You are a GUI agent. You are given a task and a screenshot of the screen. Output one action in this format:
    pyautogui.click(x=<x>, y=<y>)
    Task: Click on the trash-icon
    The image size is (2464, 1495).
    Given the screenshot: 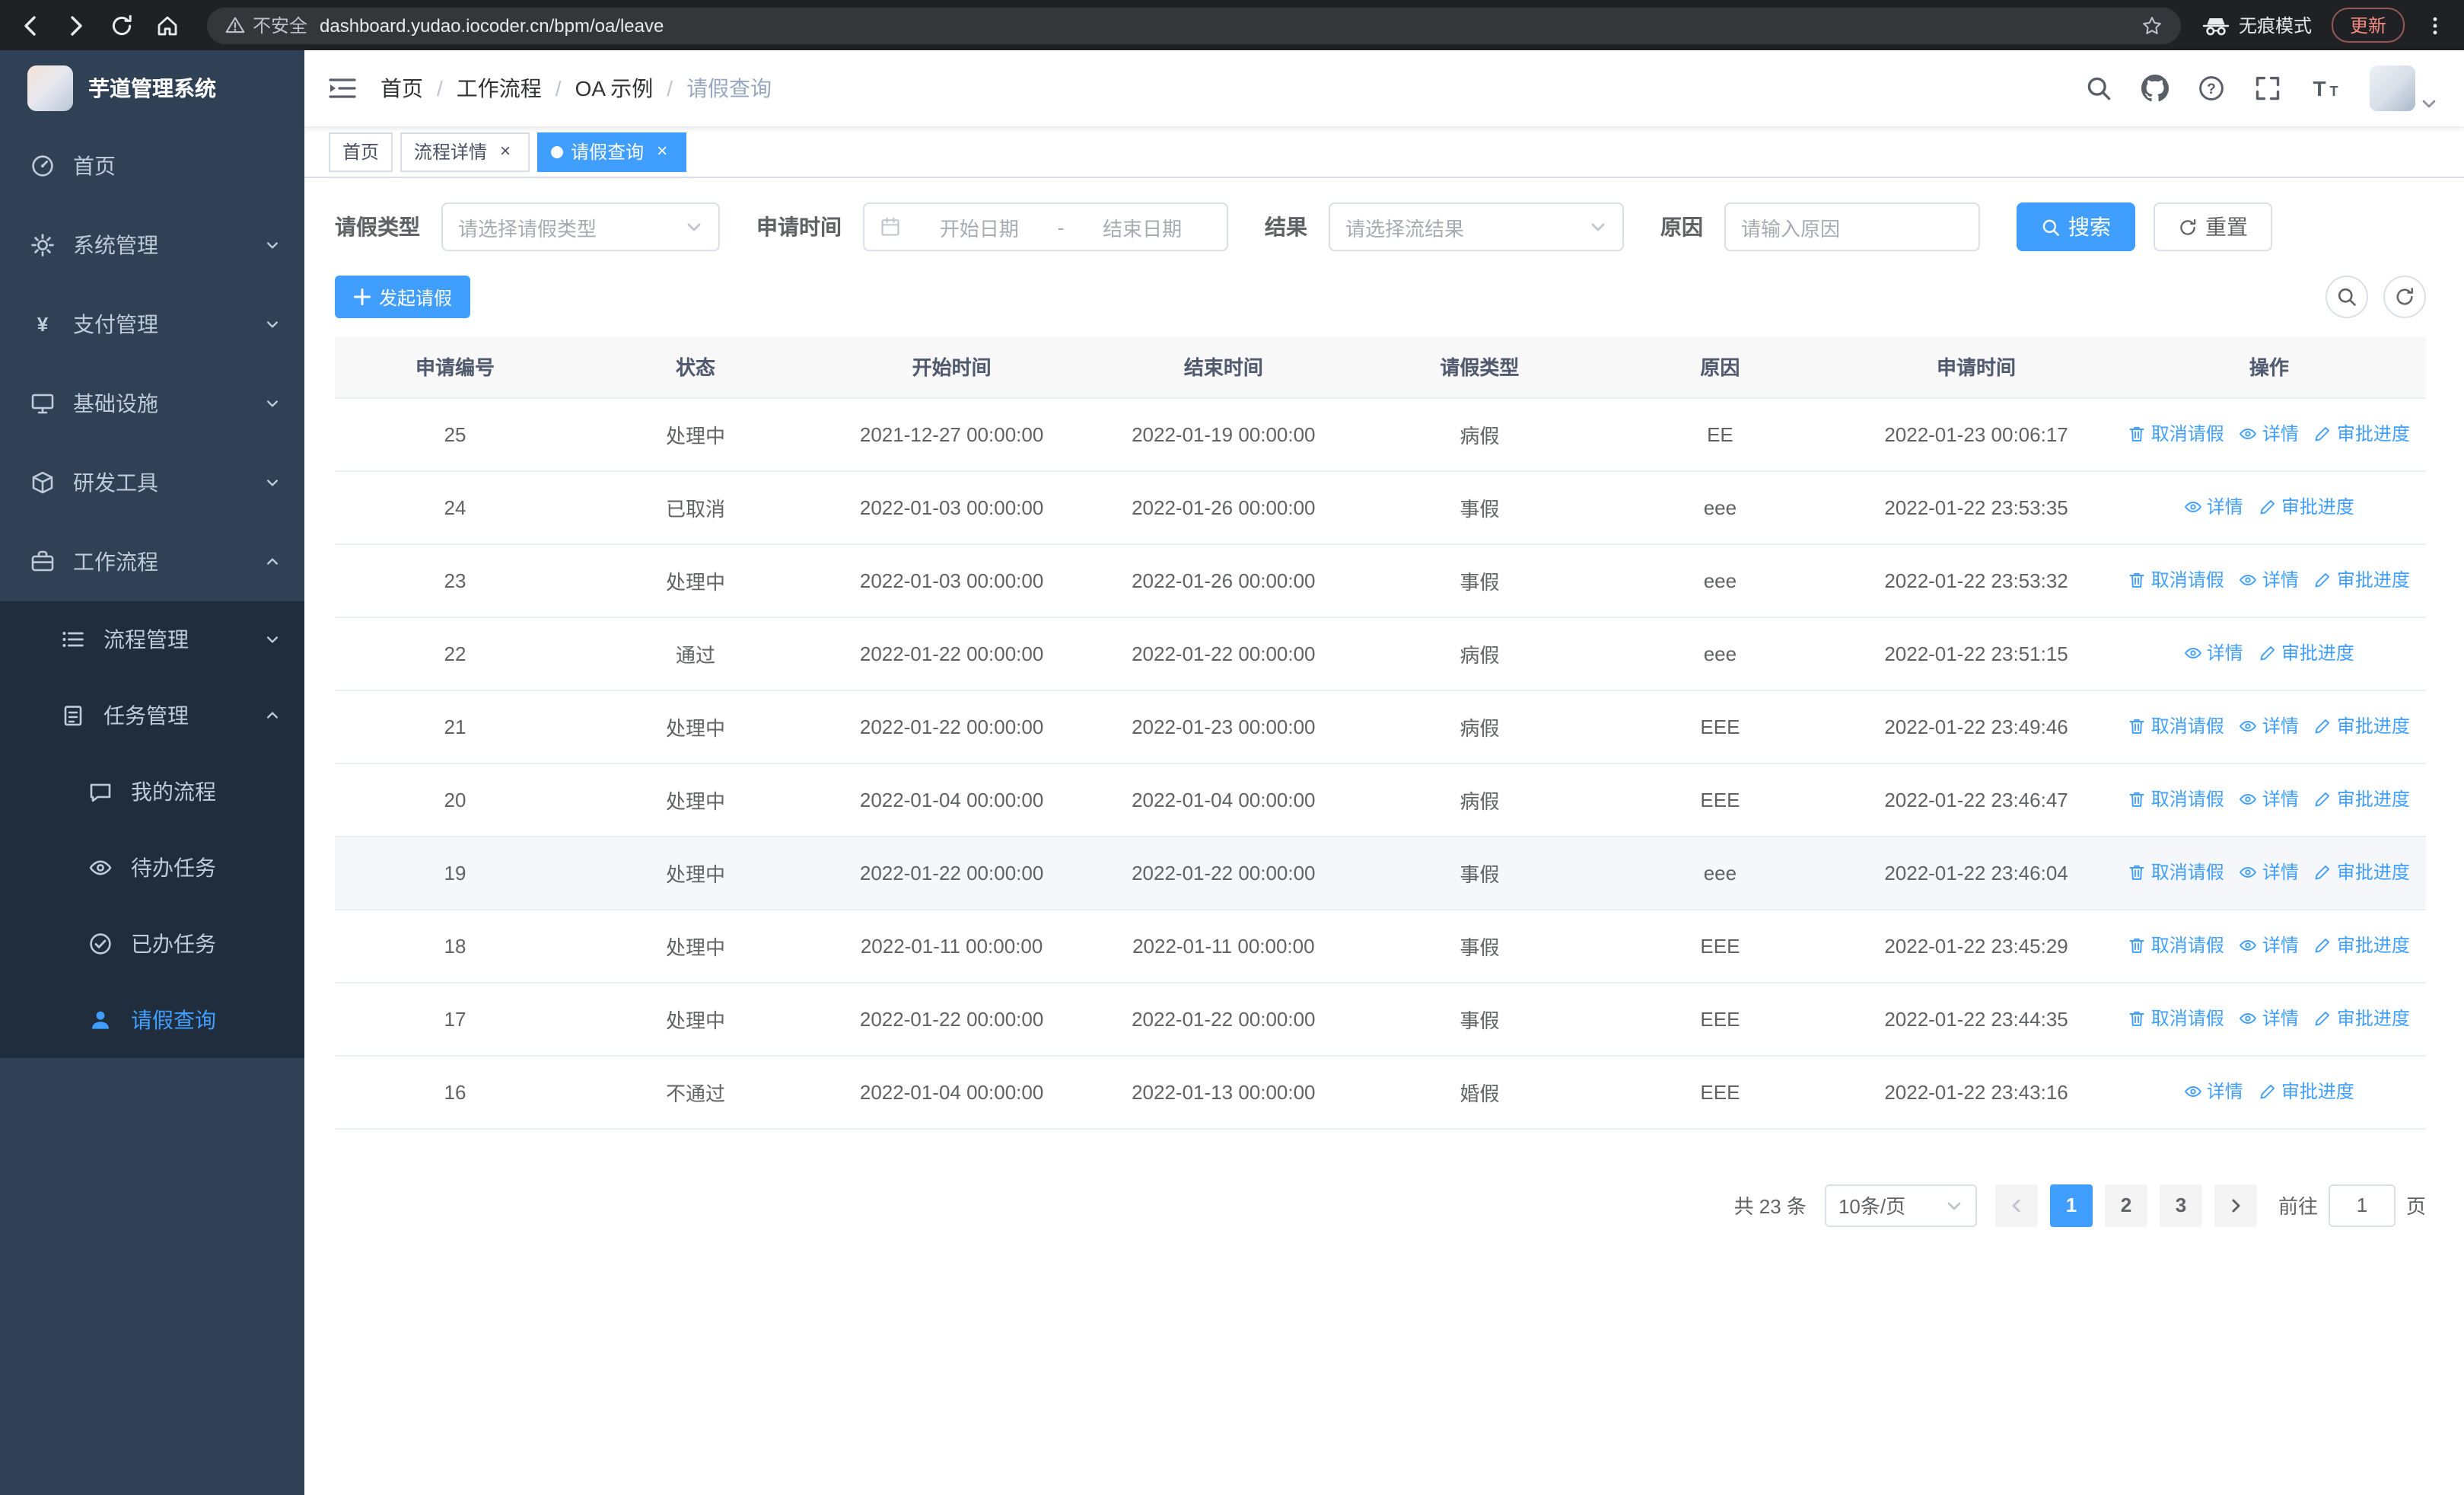 What is the action you would take?
    pyautogui.click(x=2137, y=580)
    